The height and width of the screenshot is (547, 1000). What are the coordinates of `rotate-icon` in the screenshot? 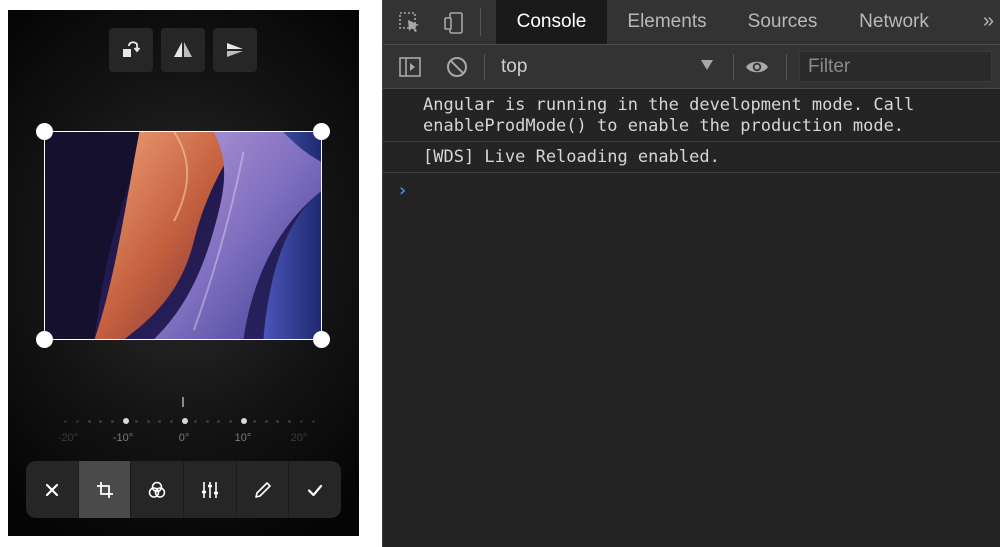 It's located at (132, 49).